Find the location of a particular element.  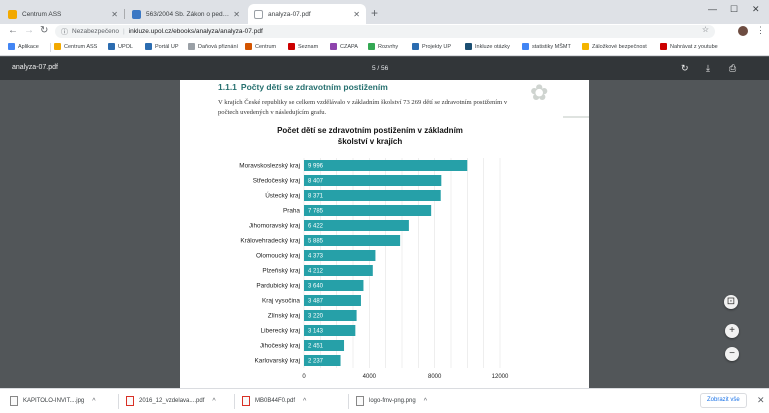

bookmark-item: Rozvrhy is located at coordinates (383, 46).